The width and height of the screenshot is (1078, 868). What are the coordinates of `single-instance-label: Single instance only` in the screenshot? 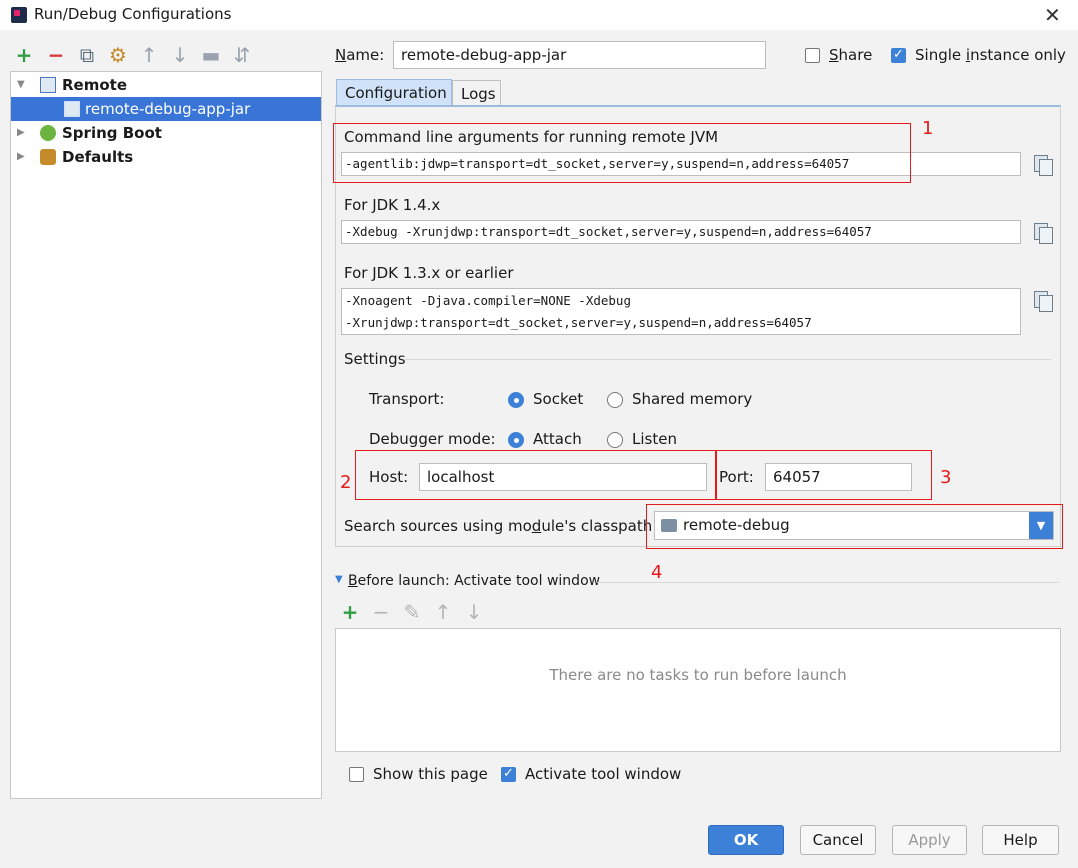 It's located at (990, 55).